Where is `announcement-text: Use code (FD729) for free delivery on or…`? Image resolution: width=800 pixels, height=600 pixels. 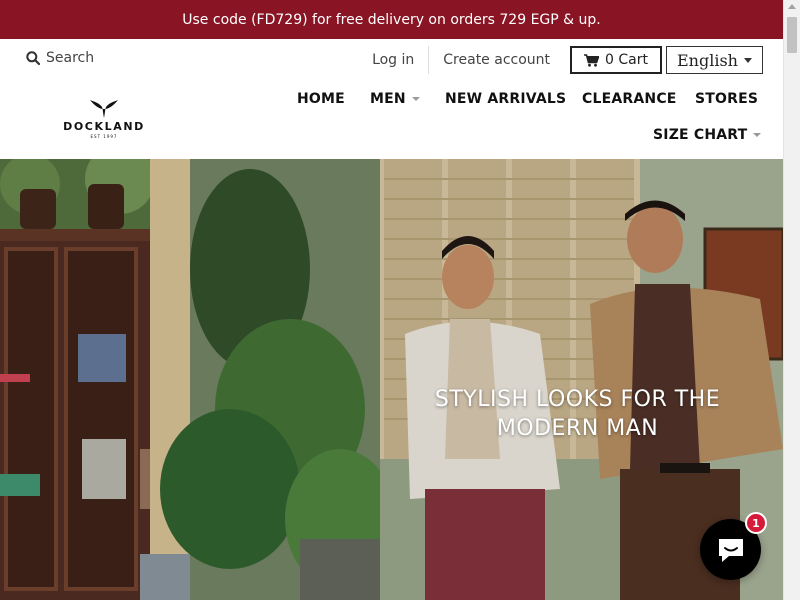
announcement-text: Use code (FD729) for free delivery on or… is located at coordinates (391, 19).